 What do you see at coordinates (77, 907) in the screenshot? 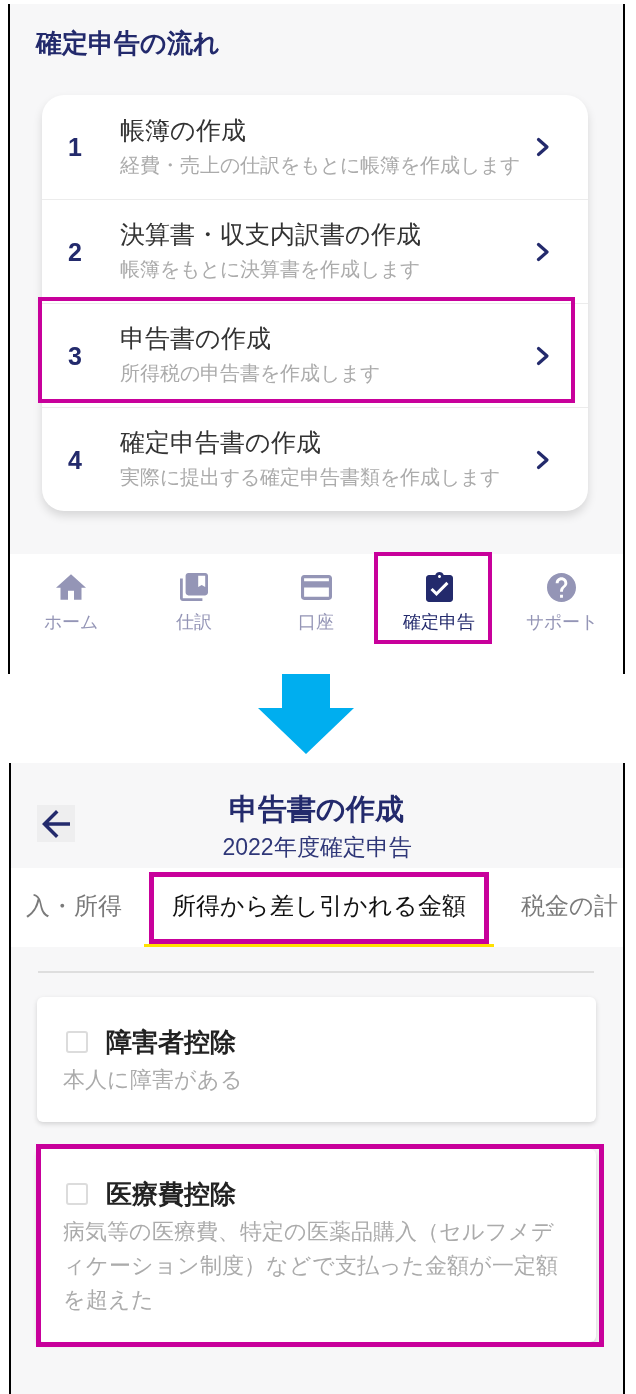
I see `tab: 入・所得` at bounding box center [77, 907].